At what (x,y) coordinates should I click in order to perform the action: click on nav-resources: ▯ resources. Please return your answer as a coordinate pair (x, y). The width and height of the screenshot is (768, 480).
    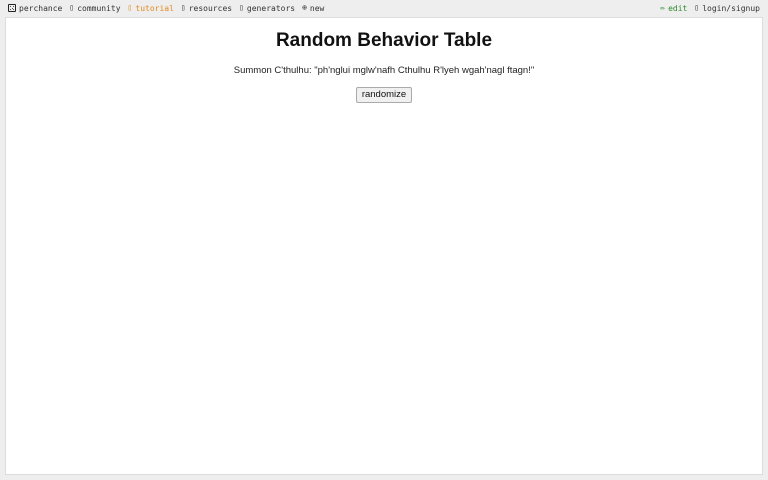
    Looking at the image, I should click on (206, 8).